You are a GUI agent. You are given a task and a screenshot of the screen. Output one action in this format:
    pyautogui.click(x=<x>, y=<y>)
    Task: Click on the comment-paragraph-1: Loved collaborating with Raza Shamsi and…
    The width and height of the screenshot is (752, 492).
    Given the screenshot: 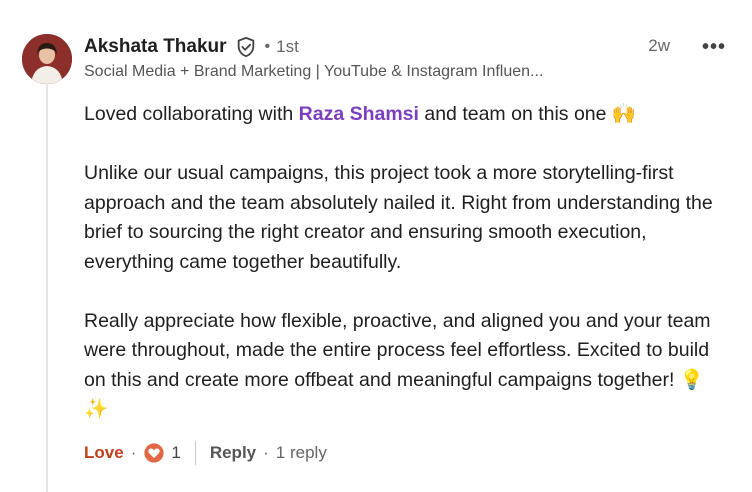 What is the action you would take?
    pyautogui.click(x=360, y=114)
    